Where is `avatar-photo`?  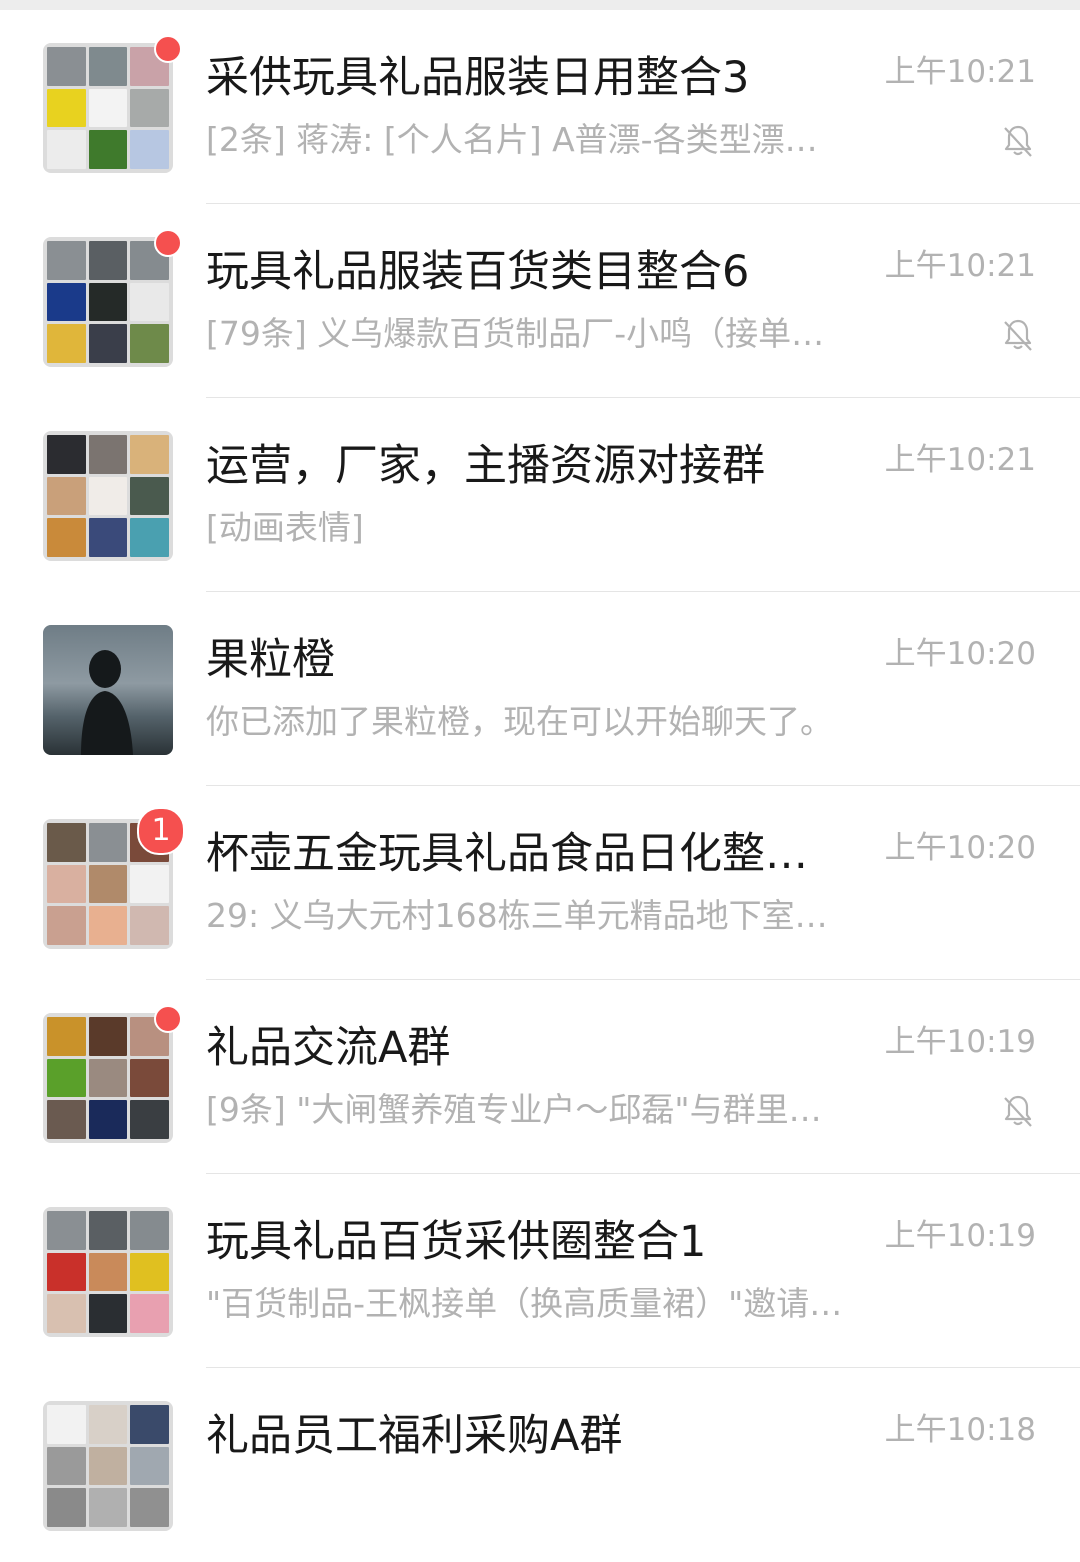 avatar-photo is located at coordinates (108, 690).